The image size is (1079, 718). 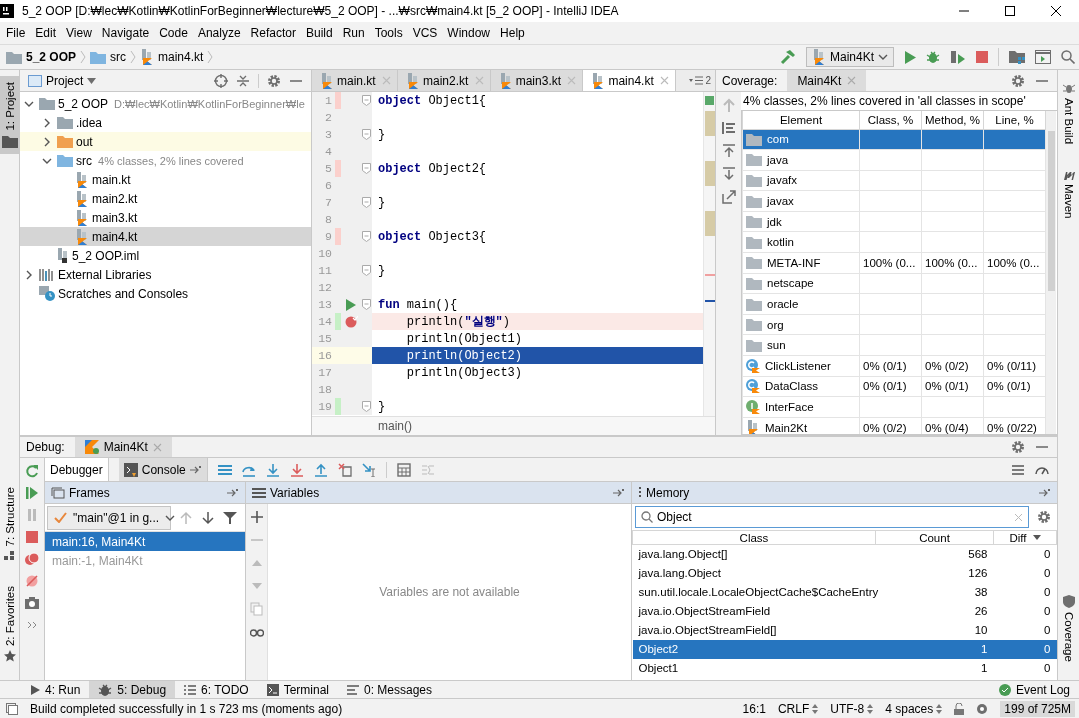 What do you see at coordinates (894, 221) in the screenshot?
I see `table-row: jdk` at bounding box center [894, 221].